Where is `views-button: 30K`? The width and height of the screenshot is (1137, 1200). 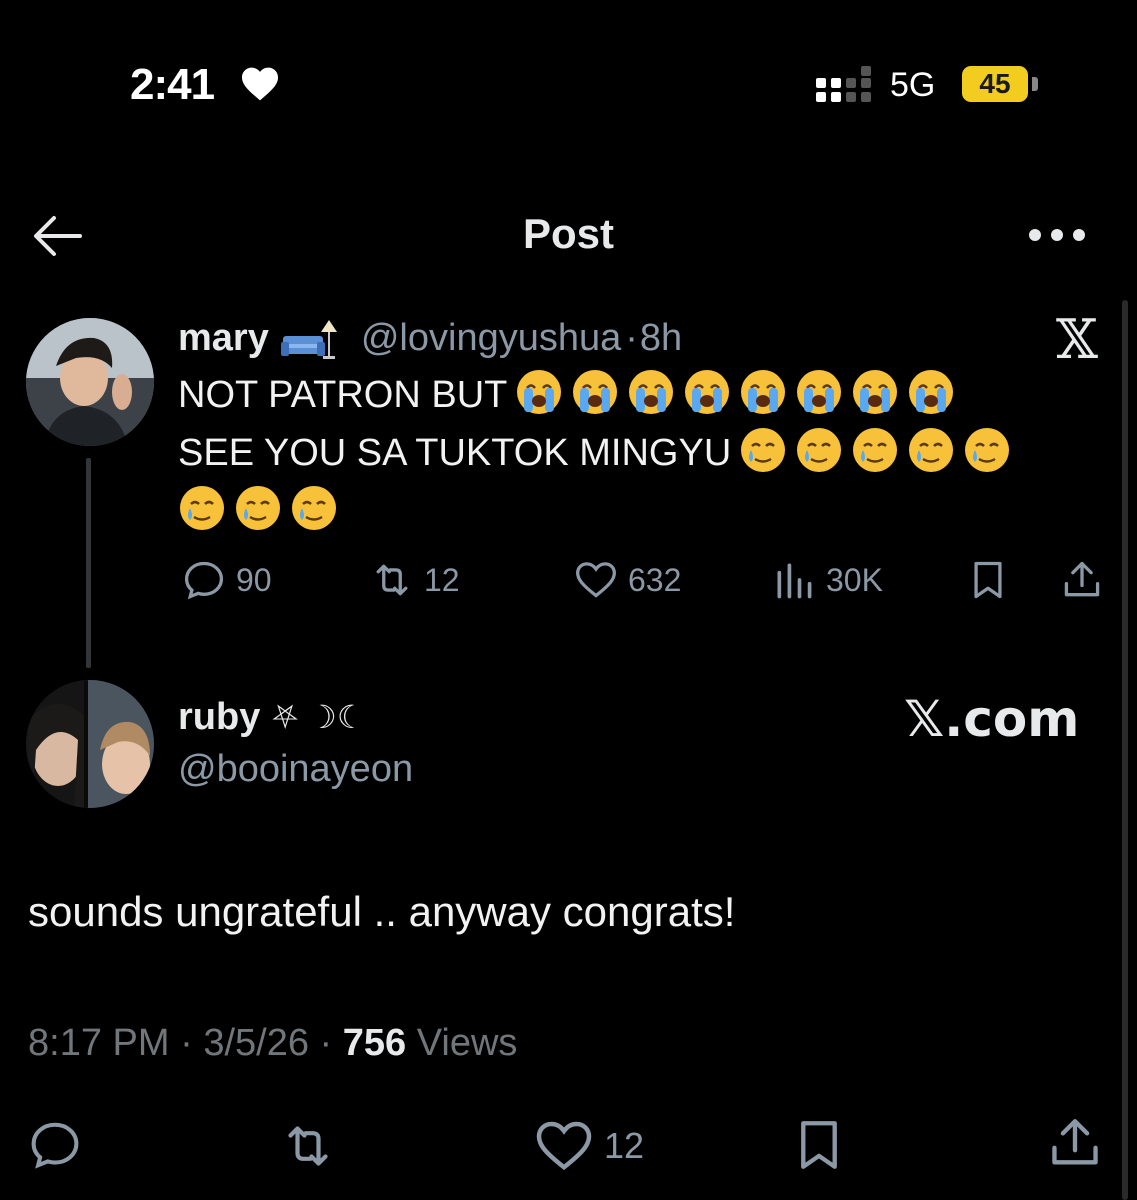 views-button: 30K is located at coordinates (827, 580).